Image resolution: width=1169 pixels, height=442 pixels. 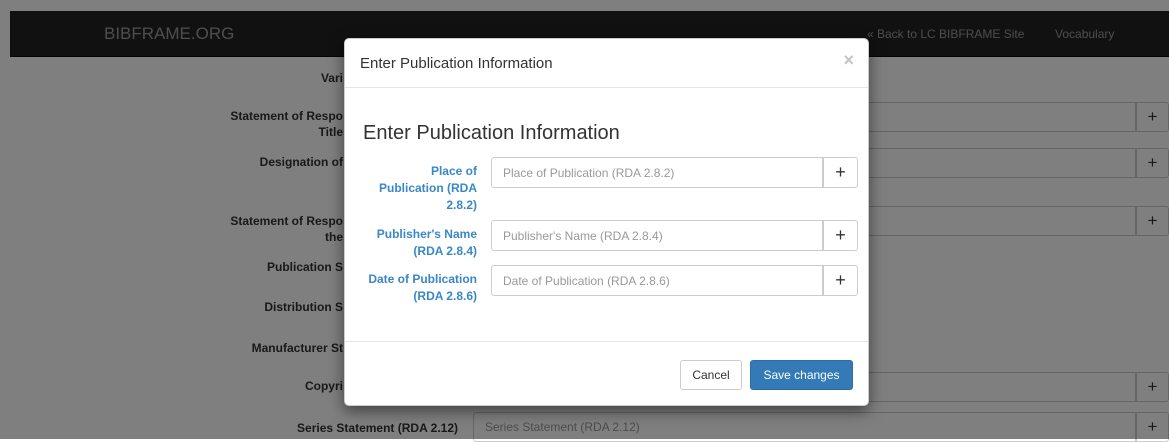 What do you see at coordinates (848, 60) in the screenshot?
I see `close-icon: ×` at bounding box center [848, 60].